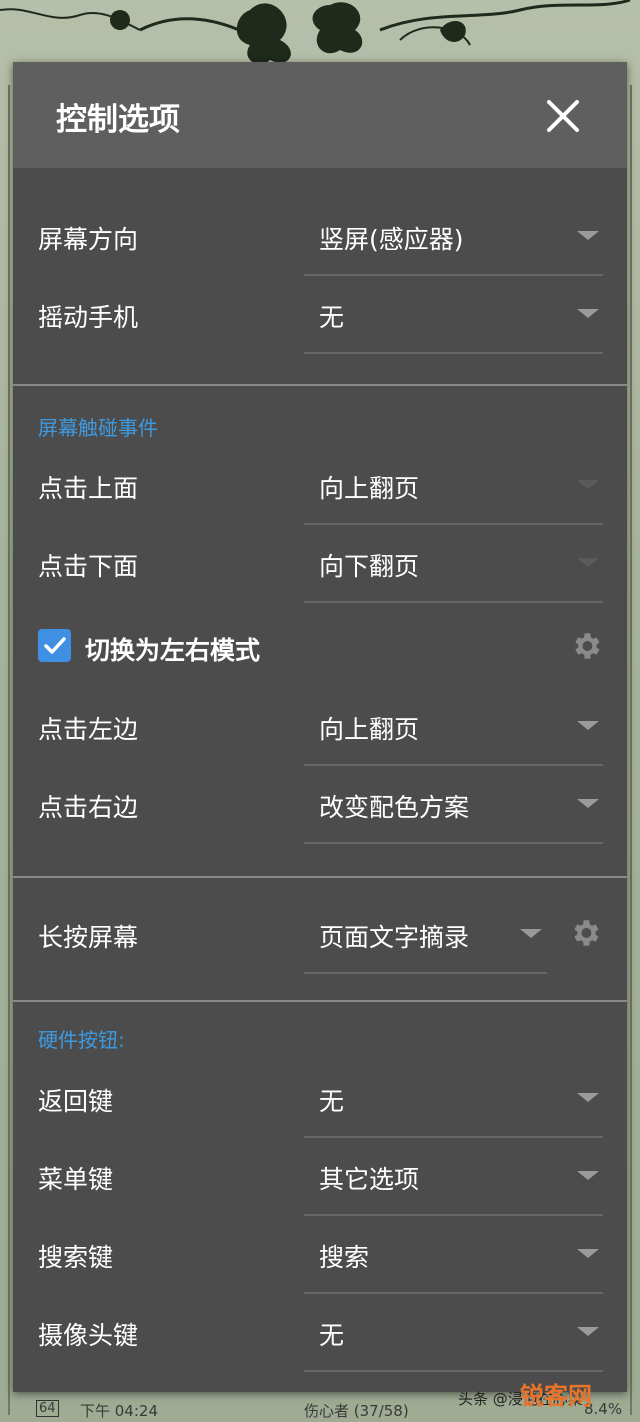 The image size is (640, 1422). Describe the element at coordinates (88, 807) in the screenshot. I see `tap-right-label: 点击右边` at that location.